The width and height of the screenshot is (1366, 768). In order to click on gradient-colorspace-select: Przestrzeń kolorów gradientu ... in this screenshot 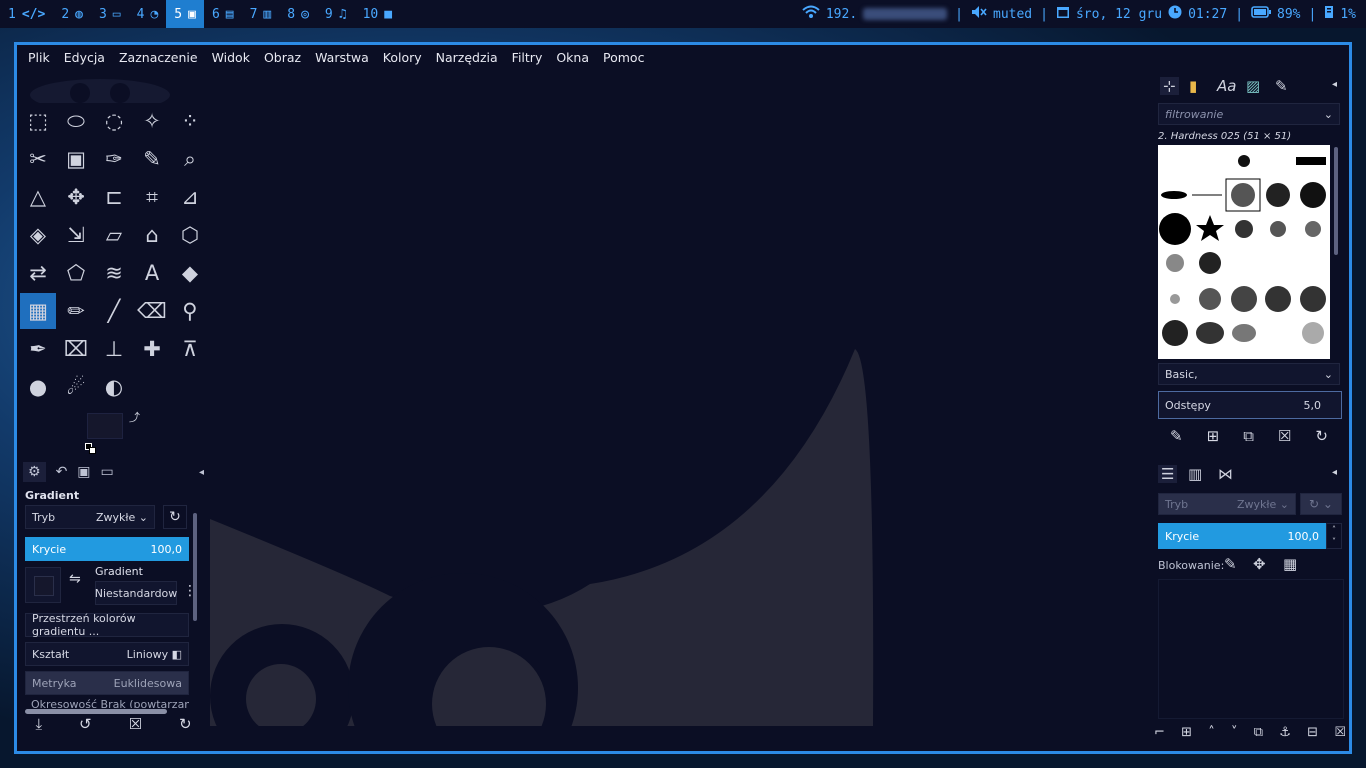, I will do `click(107, 625)`.